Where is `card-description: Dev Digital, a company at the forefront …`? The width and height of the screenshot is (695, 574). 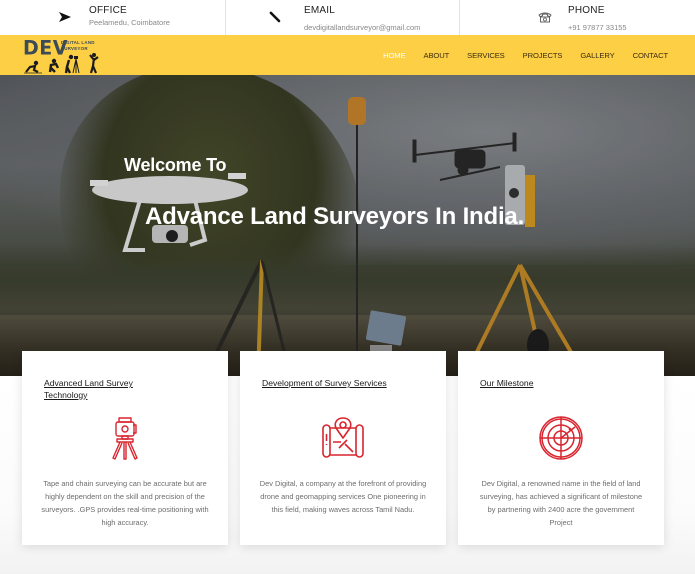
card-description: Dev Digital, a company at the forefront … is located at coordinates (343, 496).